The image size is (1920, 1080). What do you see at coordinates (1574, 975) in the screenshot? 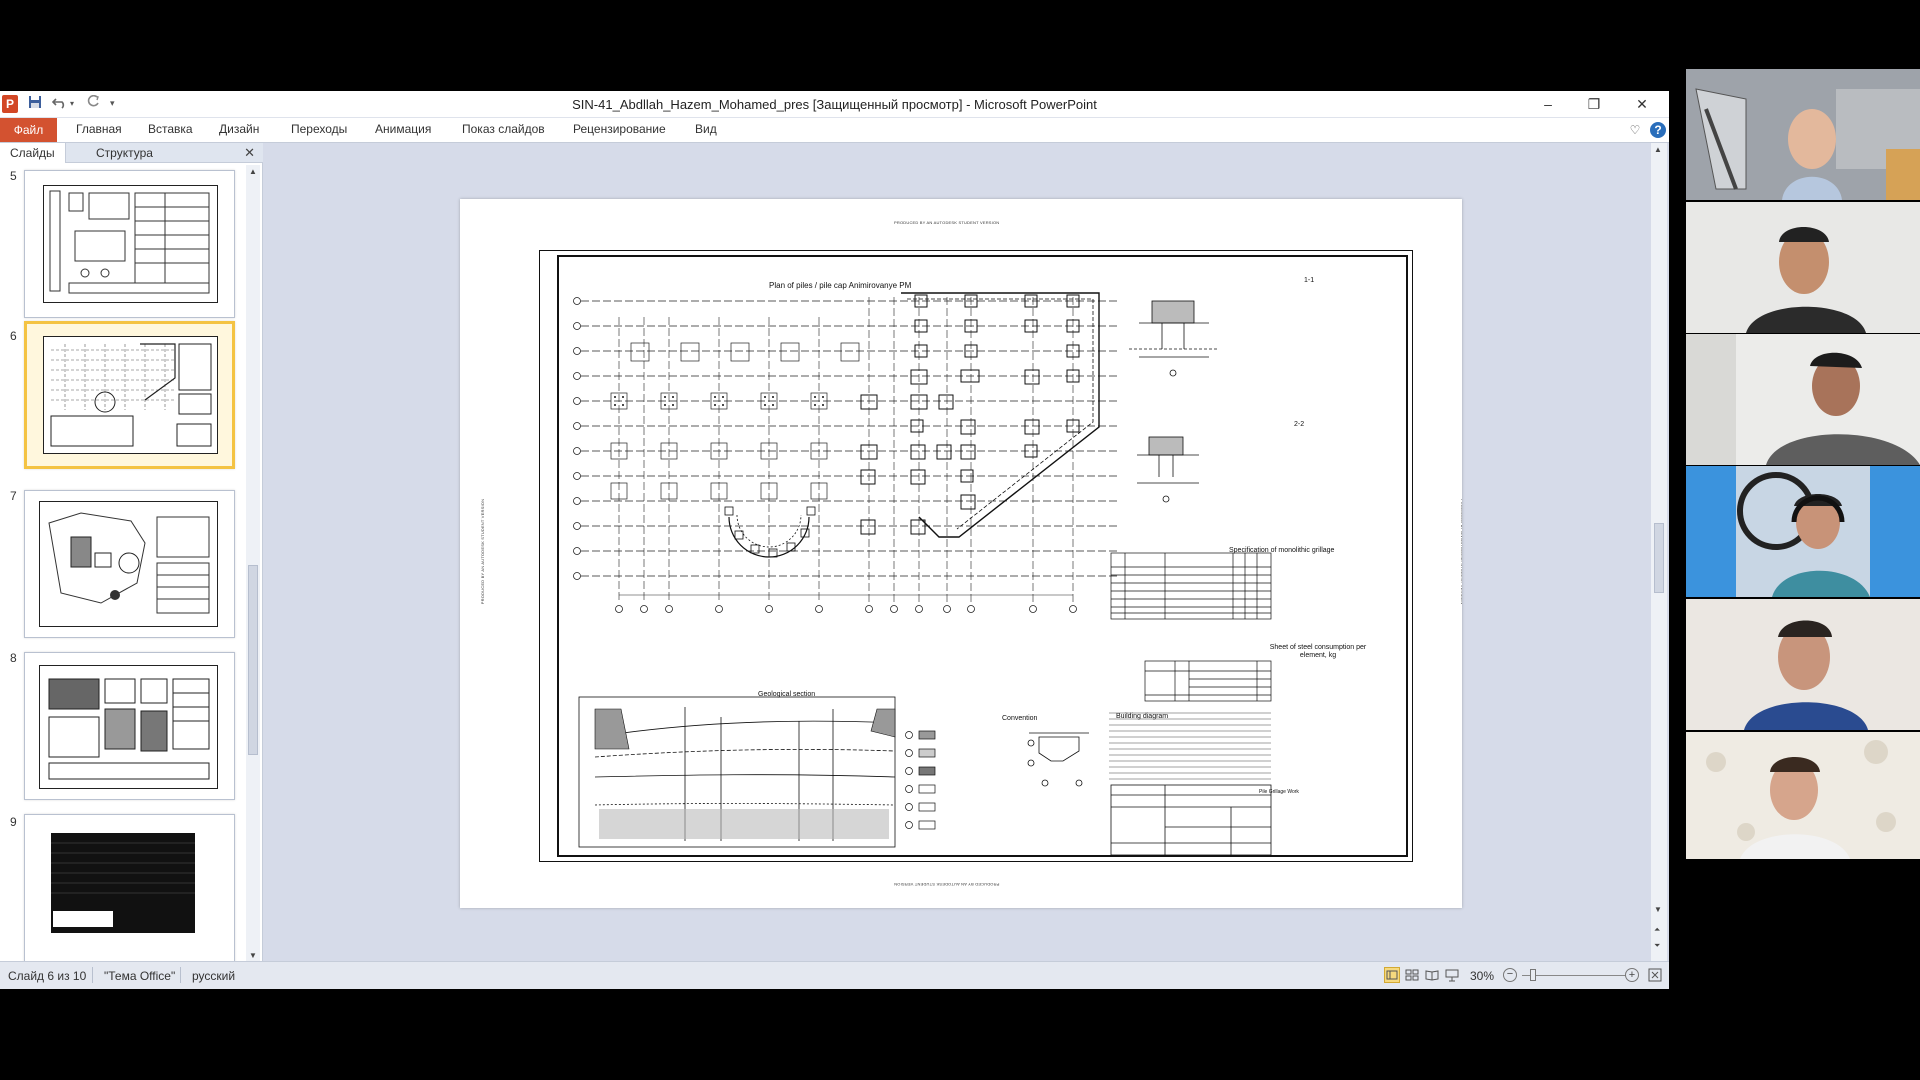
I see `zoom-slider-track` at bounding box center [1574, 975].